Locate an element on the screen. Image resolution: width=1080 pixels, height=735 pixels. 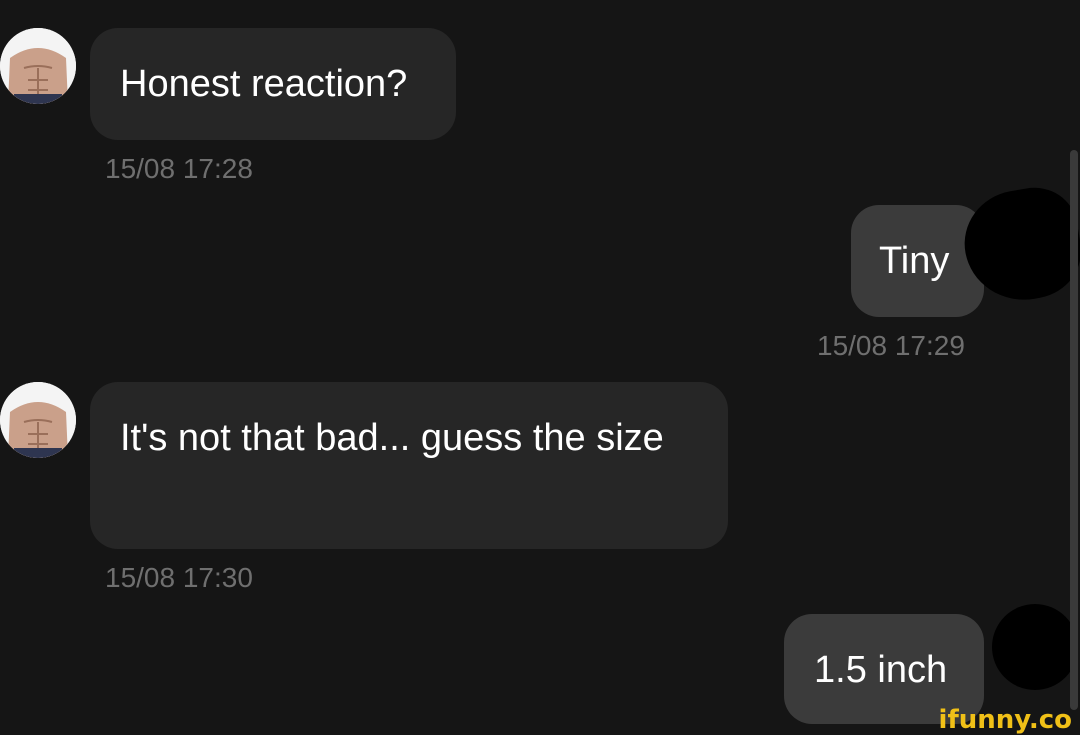
message-bubble-incoming: Honest reaction? is located at coordinates (273, 84).